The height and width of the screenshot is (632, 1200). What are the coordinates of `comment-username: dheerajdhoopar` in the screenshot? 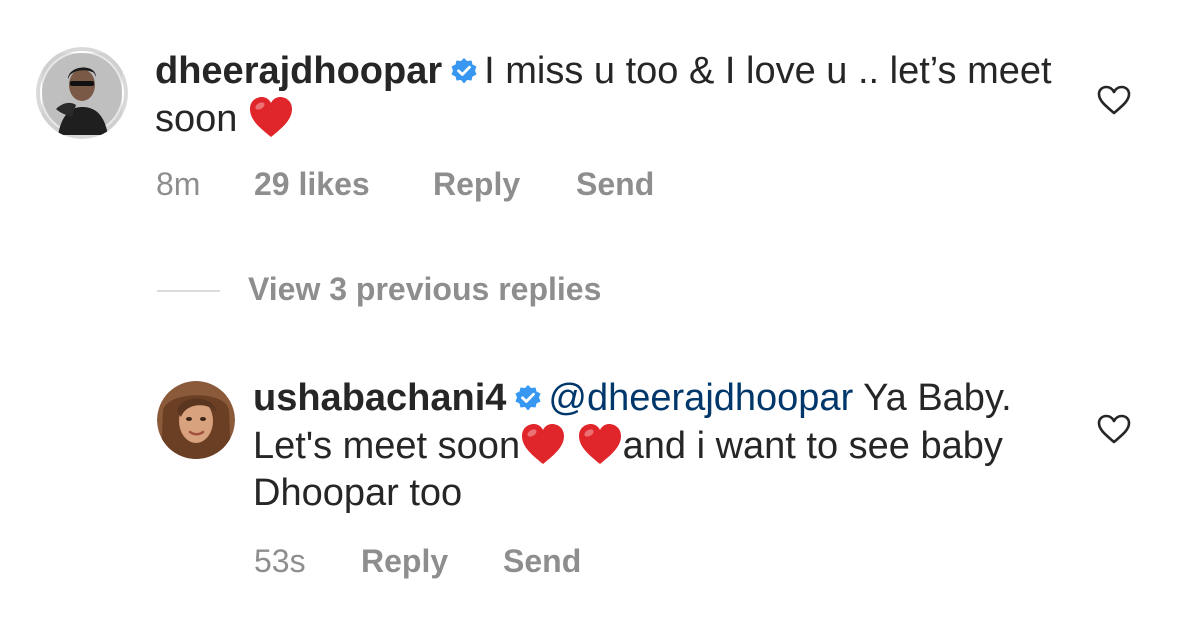 It's located at (298, 71).